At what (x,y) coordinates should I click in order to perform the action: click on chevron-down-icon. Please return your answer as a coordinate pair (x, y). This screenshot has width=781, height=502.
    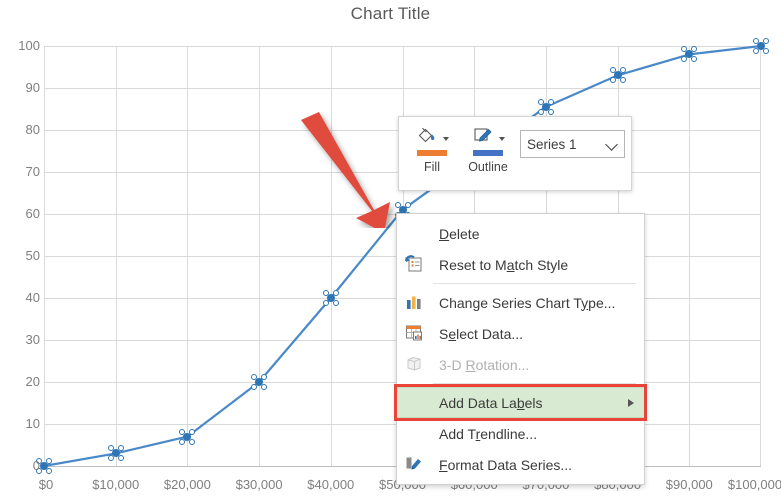
    Looking at the image, I should click on (612, 144).